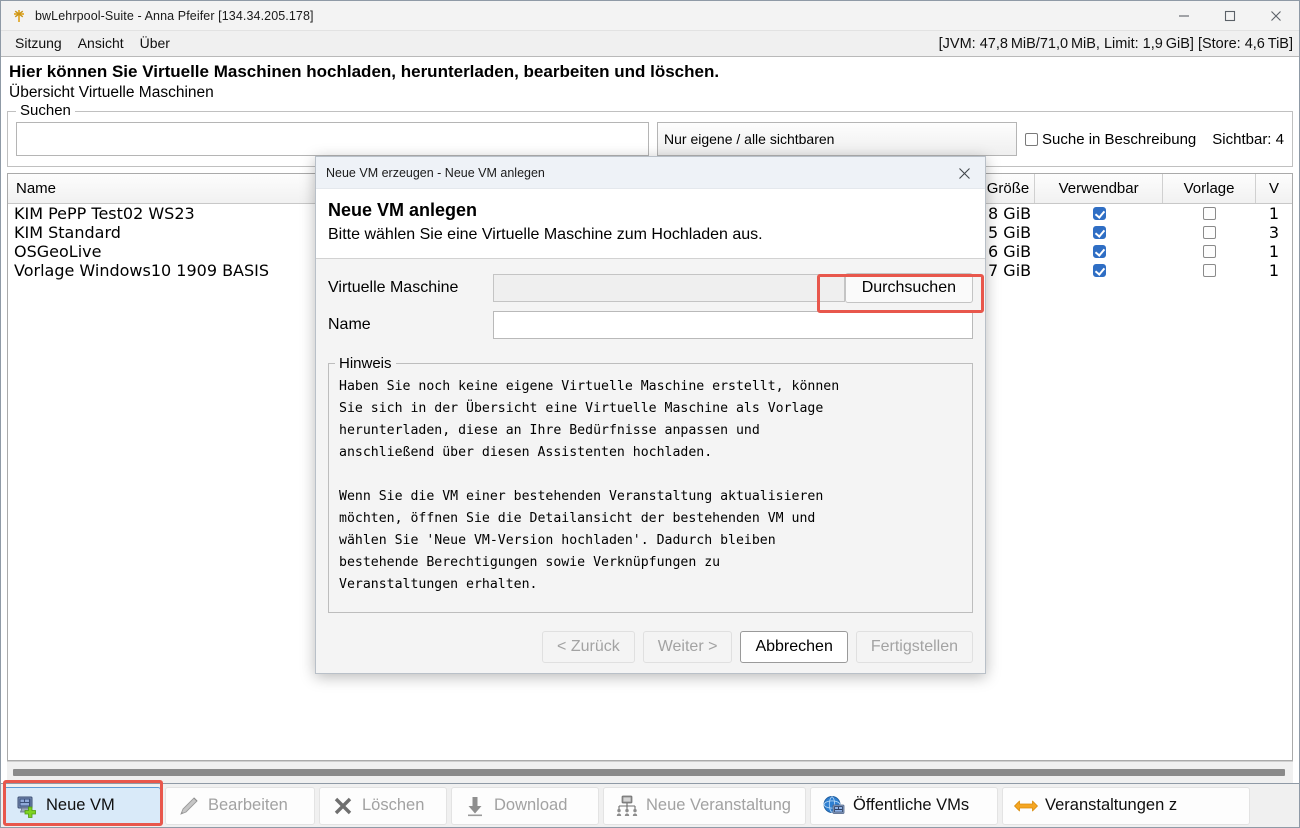 The height and width of the screenshot is (828, 1300). I want to click on virtuelle-maschine-label: Virtuelle Maschine, so click(393, 287).